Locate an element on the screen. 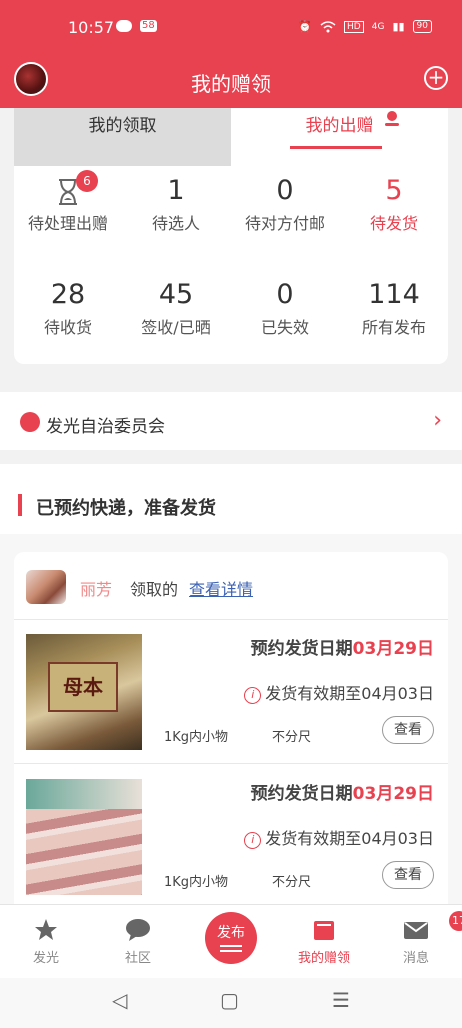 The image size is (462, 1028). chat-bubble-icon is located at coordinates (138, 930).